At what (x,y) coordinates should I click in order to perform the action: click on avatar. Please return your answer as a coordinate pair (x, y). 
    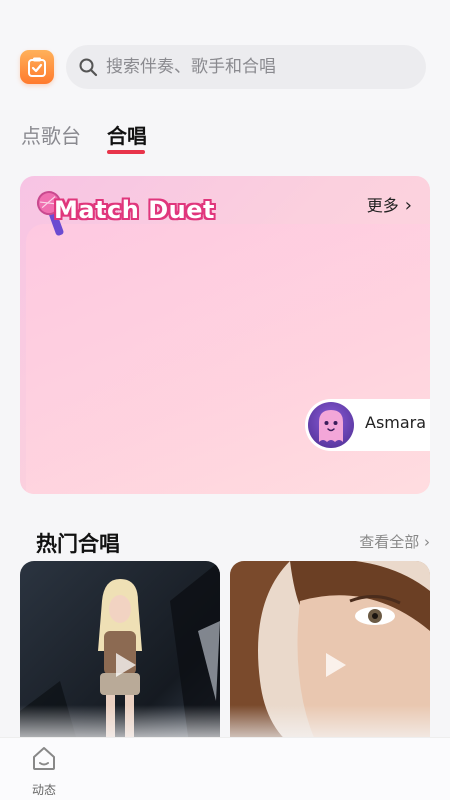
    Looking at the image, I should click on (331, 425).